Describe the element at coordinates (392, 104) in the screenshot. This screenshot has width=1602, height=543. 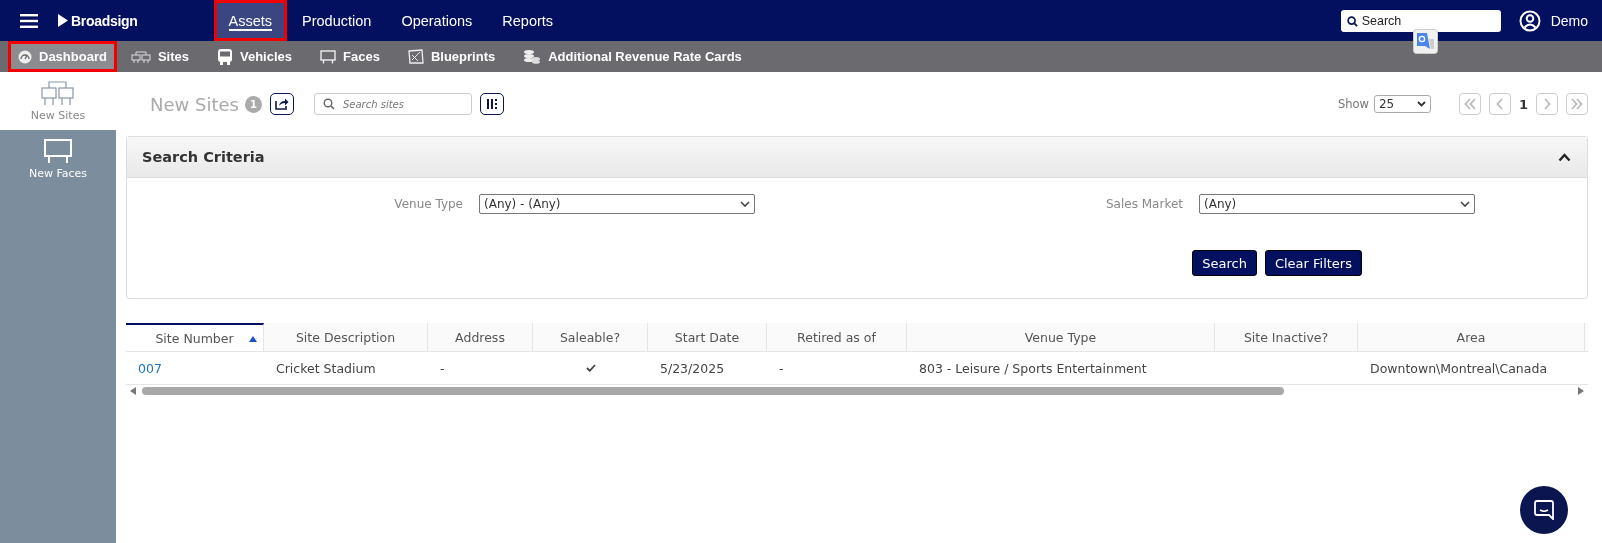
I see `search-field: Search sites` at that location.